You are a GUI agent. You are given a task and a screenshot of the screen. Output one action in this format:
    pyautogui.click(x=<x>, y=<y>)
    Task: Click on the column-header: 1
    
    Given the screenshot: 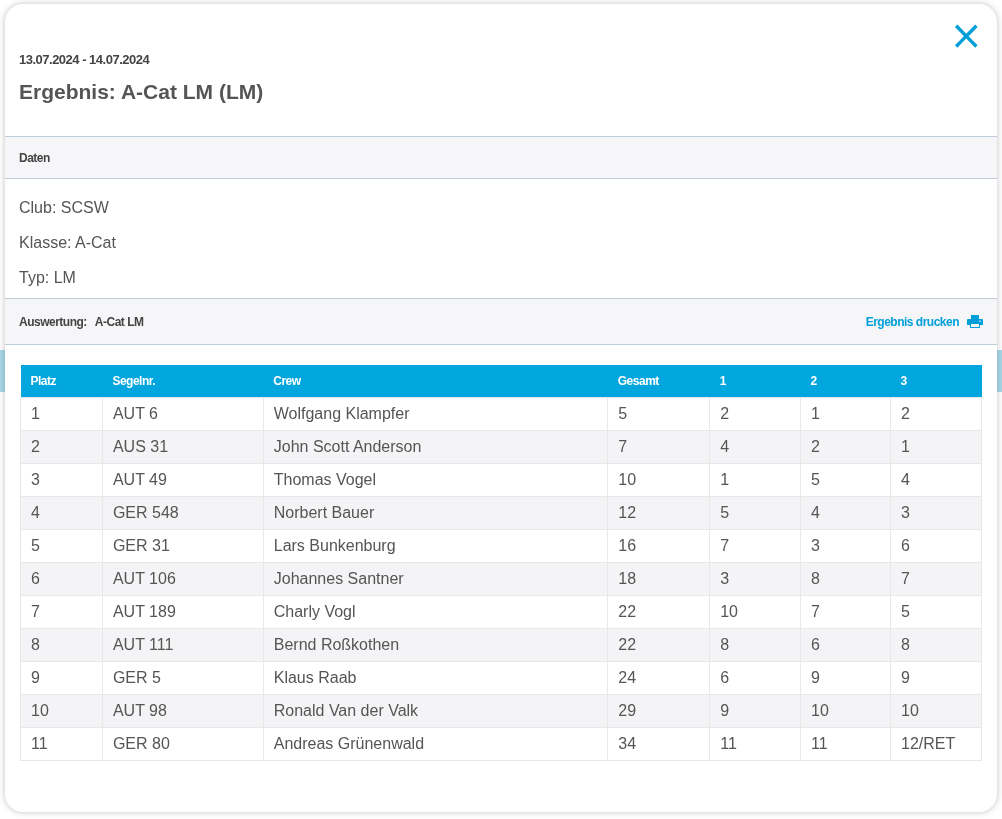 What is the action you would take?
    pyautogui.click(x=755, y=381)
    